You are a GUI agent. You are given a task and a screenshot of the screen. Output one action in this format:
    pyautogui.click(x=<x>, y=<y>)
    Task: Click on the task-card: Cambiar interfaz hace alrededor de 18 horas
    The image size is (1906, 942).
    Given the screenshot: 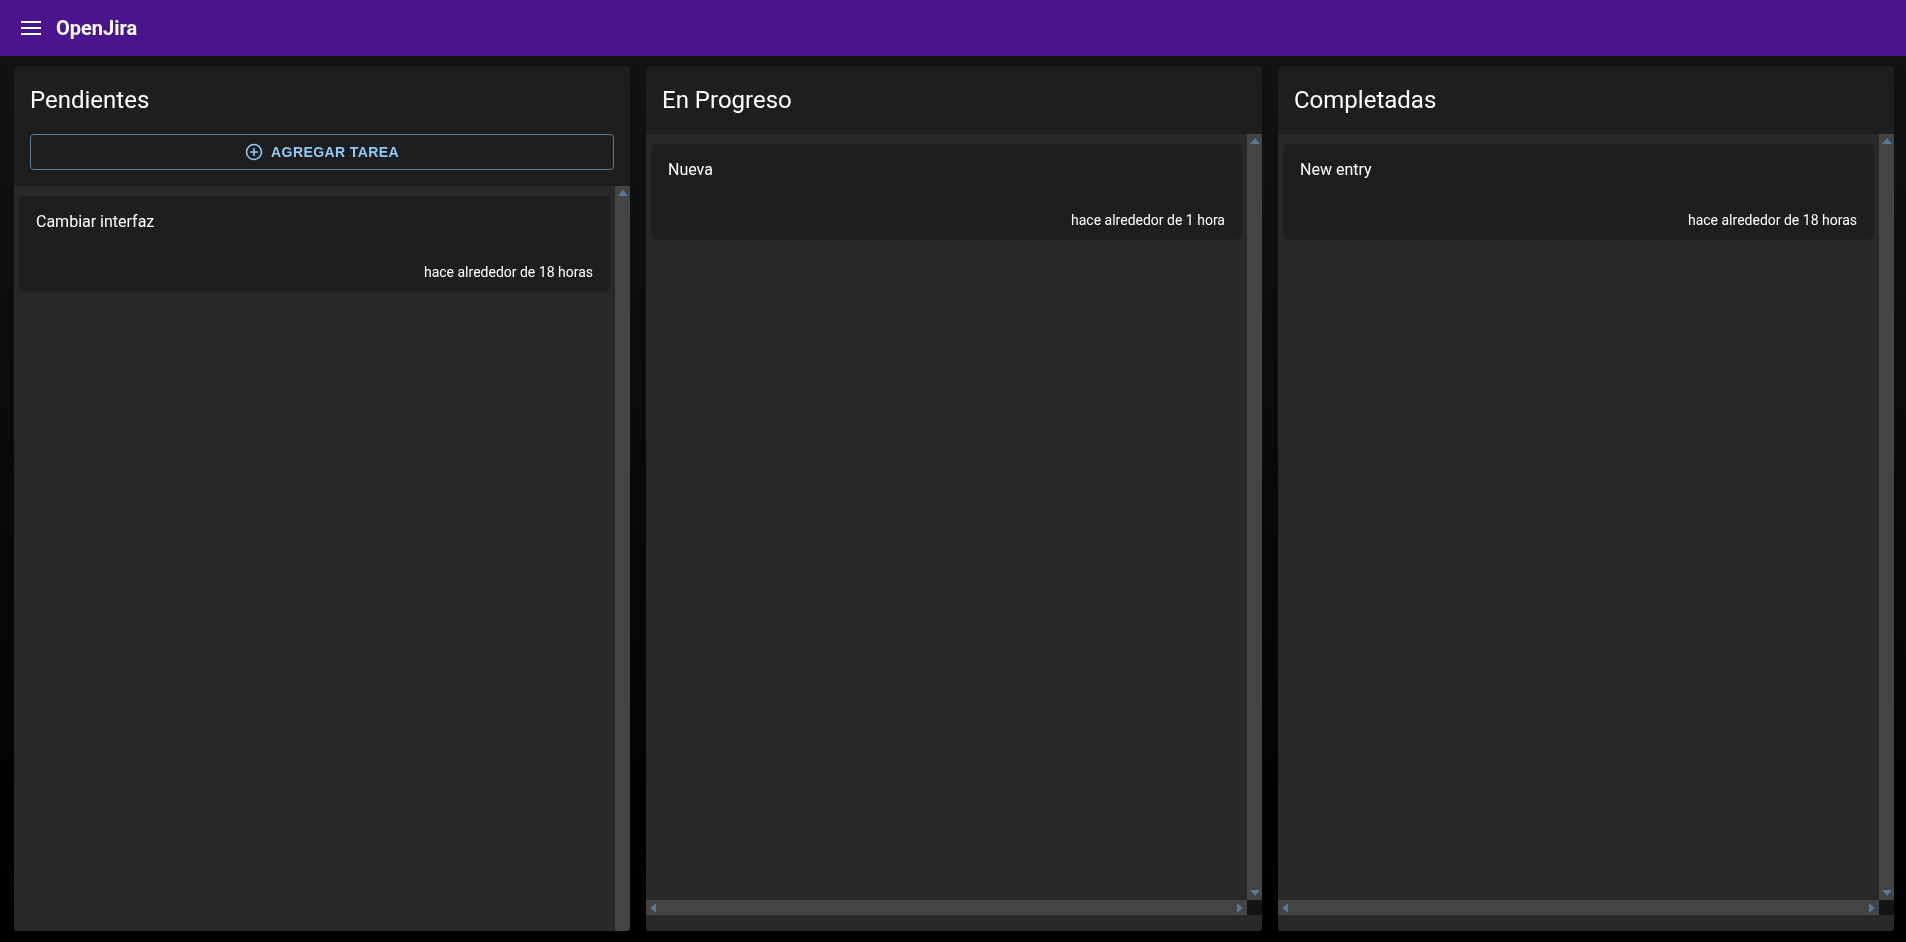 What is the action you would take?
    pyautogui.click(x=314, y=243)
    